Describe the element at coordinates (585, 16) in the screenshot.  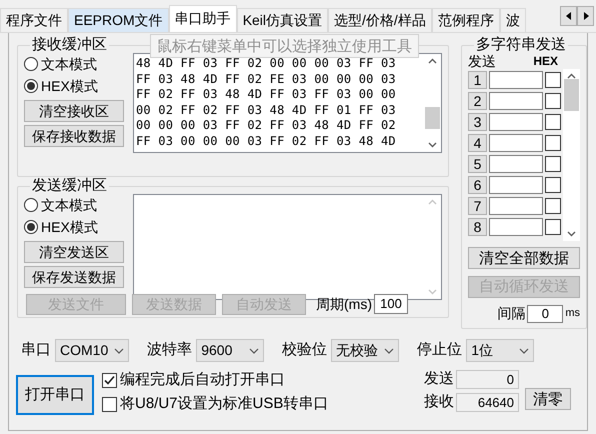
I see `tab-scroll-right-icon` at that location.